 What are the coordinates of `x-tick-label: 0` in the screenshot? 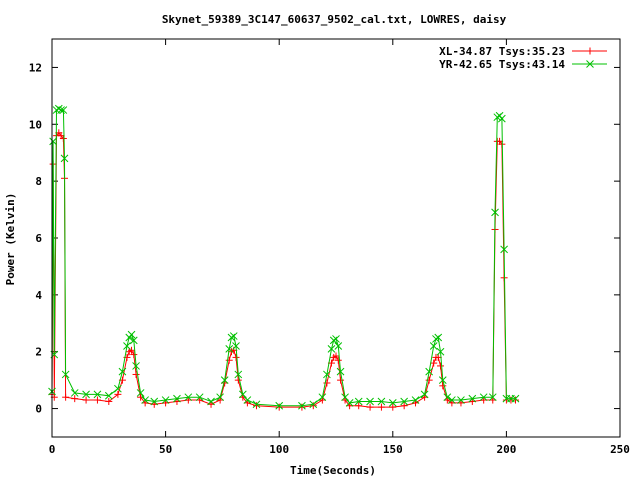 It's located at (52, 449).